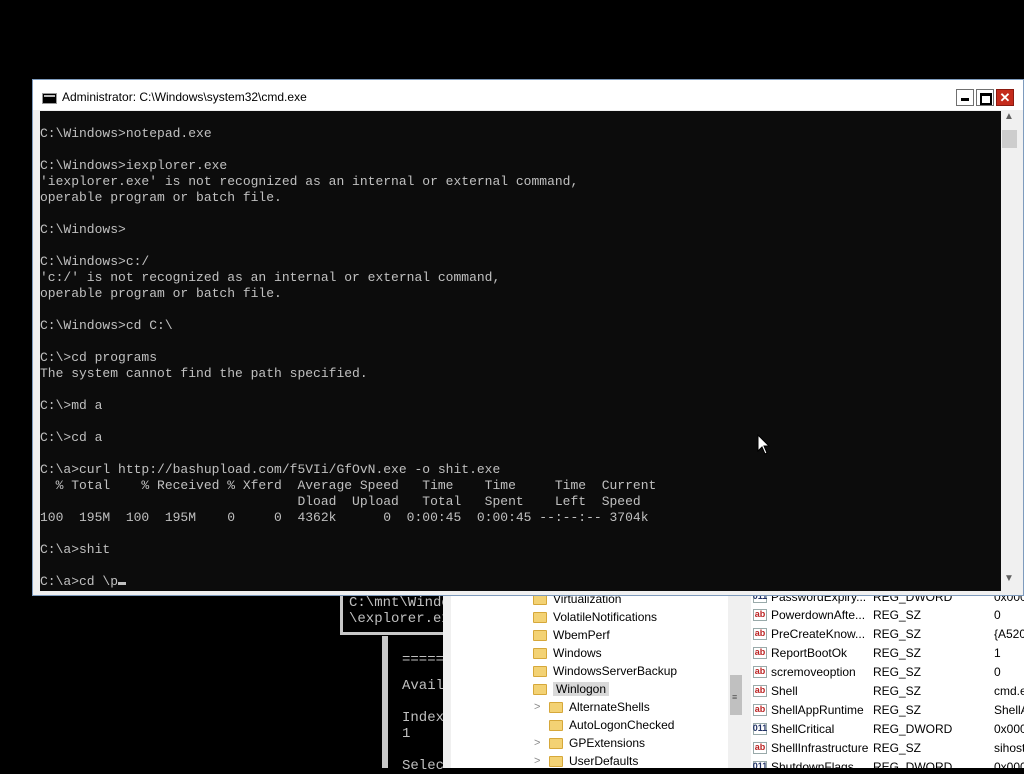  What do you see at coordinates (803, 728) in the screenshot?
I see `value-name: ShellCritical` at bounding box center [803, 728].